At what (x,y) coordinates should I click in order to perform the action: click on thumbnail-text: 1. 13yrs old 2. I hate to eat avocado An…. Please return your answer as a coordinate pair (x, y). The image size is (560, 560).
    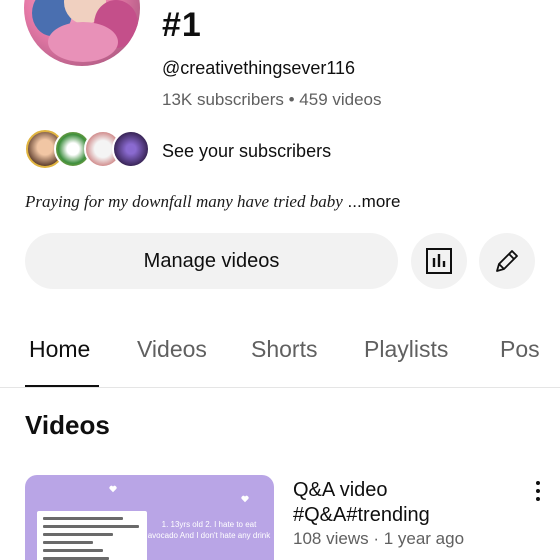
    Looking at the image, I should click on (209, 530).